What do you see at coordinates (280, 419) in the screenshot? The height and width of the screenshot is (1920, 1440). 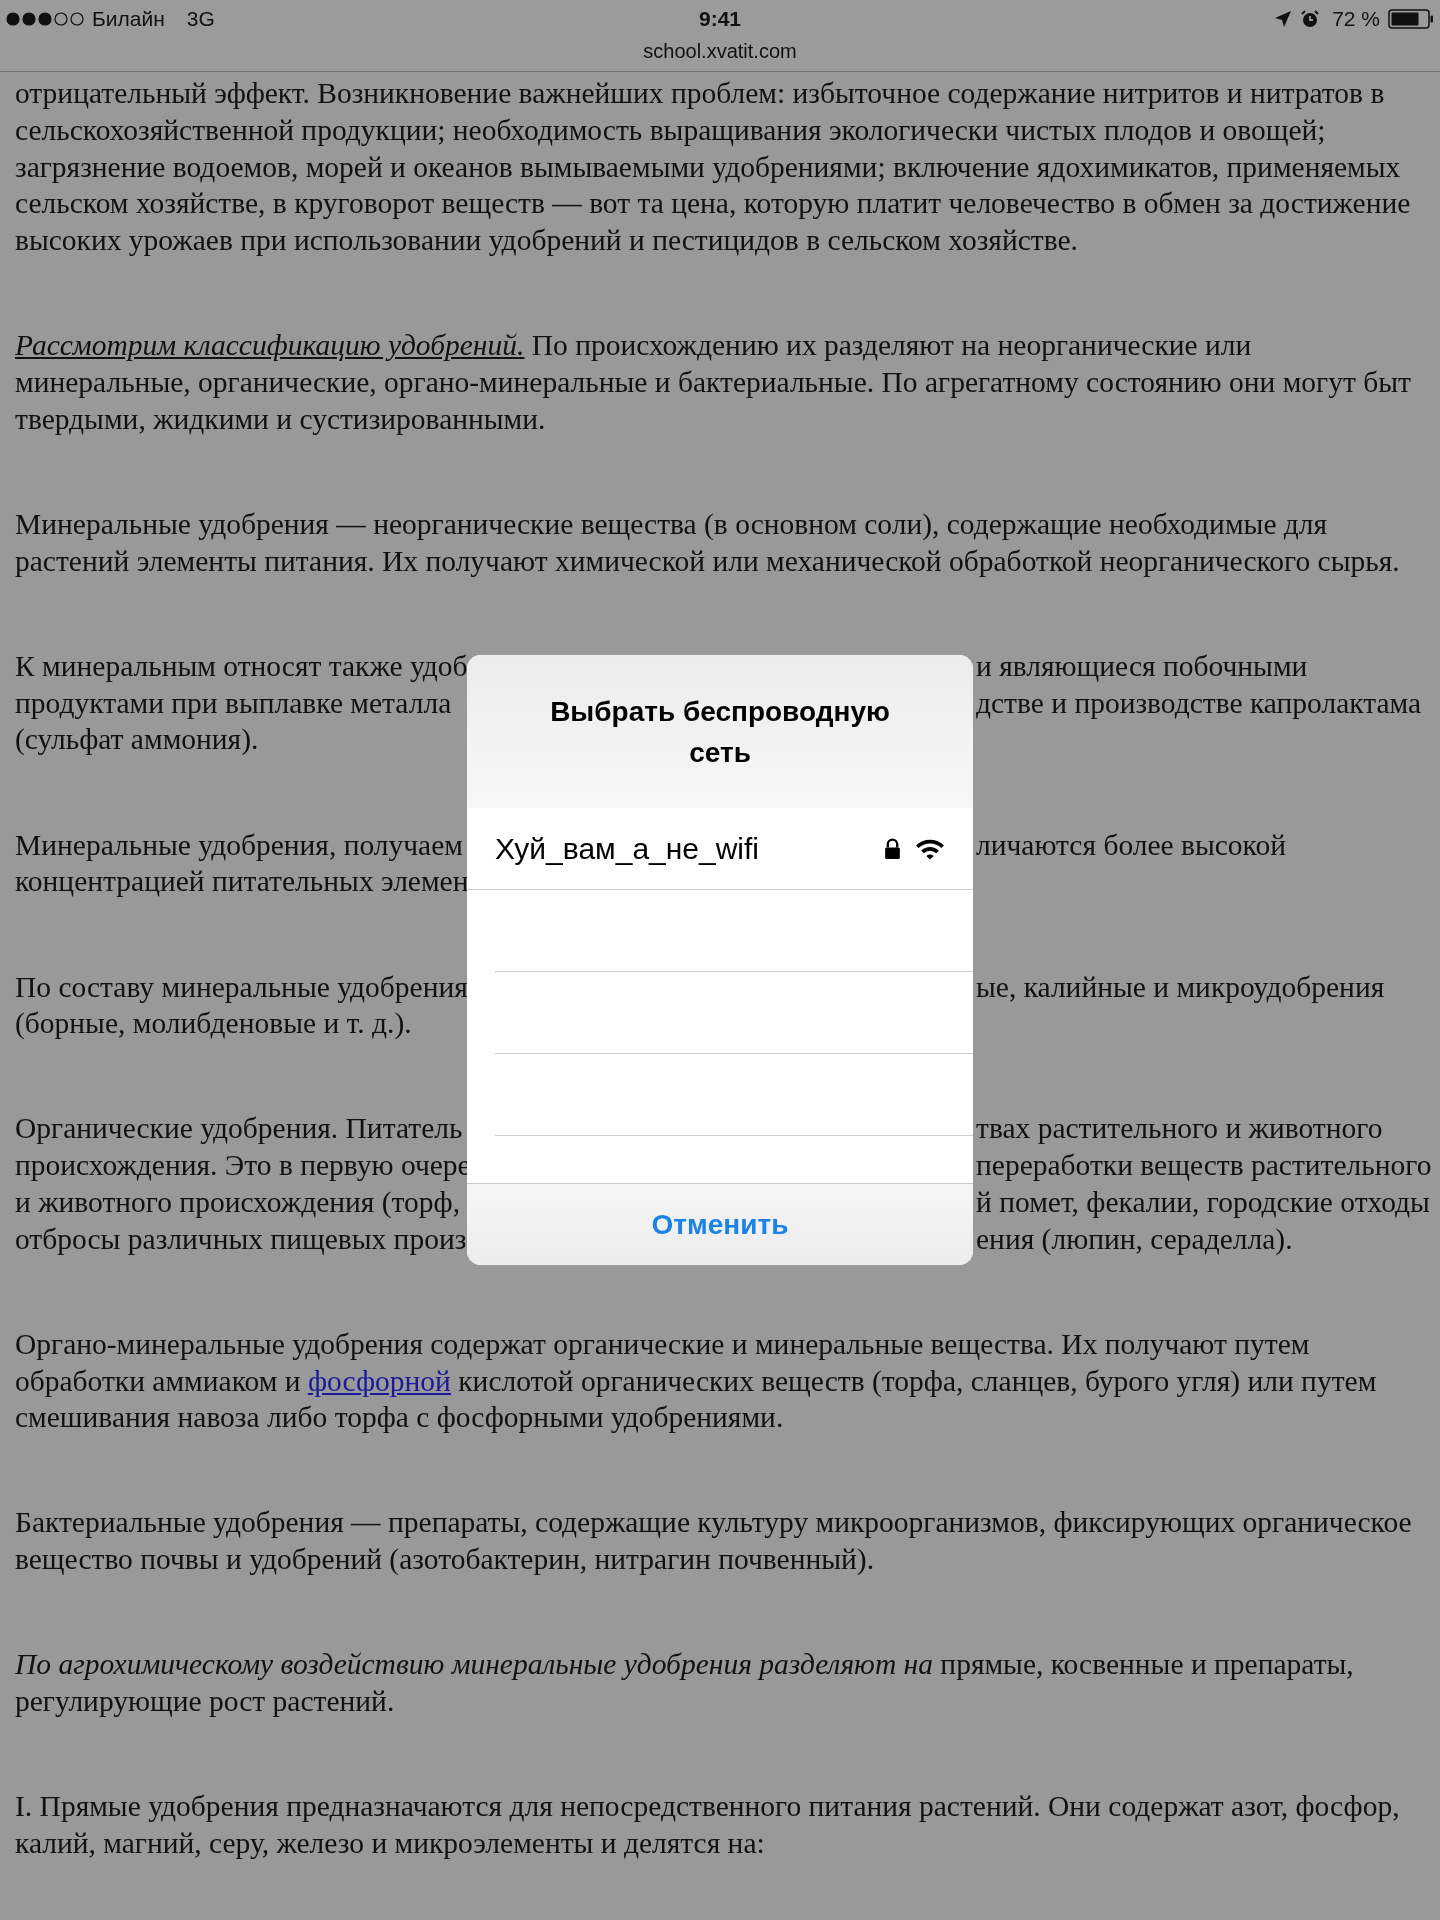 I see `text-line: твердыми, жидкими и сустизированными.` at bounding box center [280, 419].